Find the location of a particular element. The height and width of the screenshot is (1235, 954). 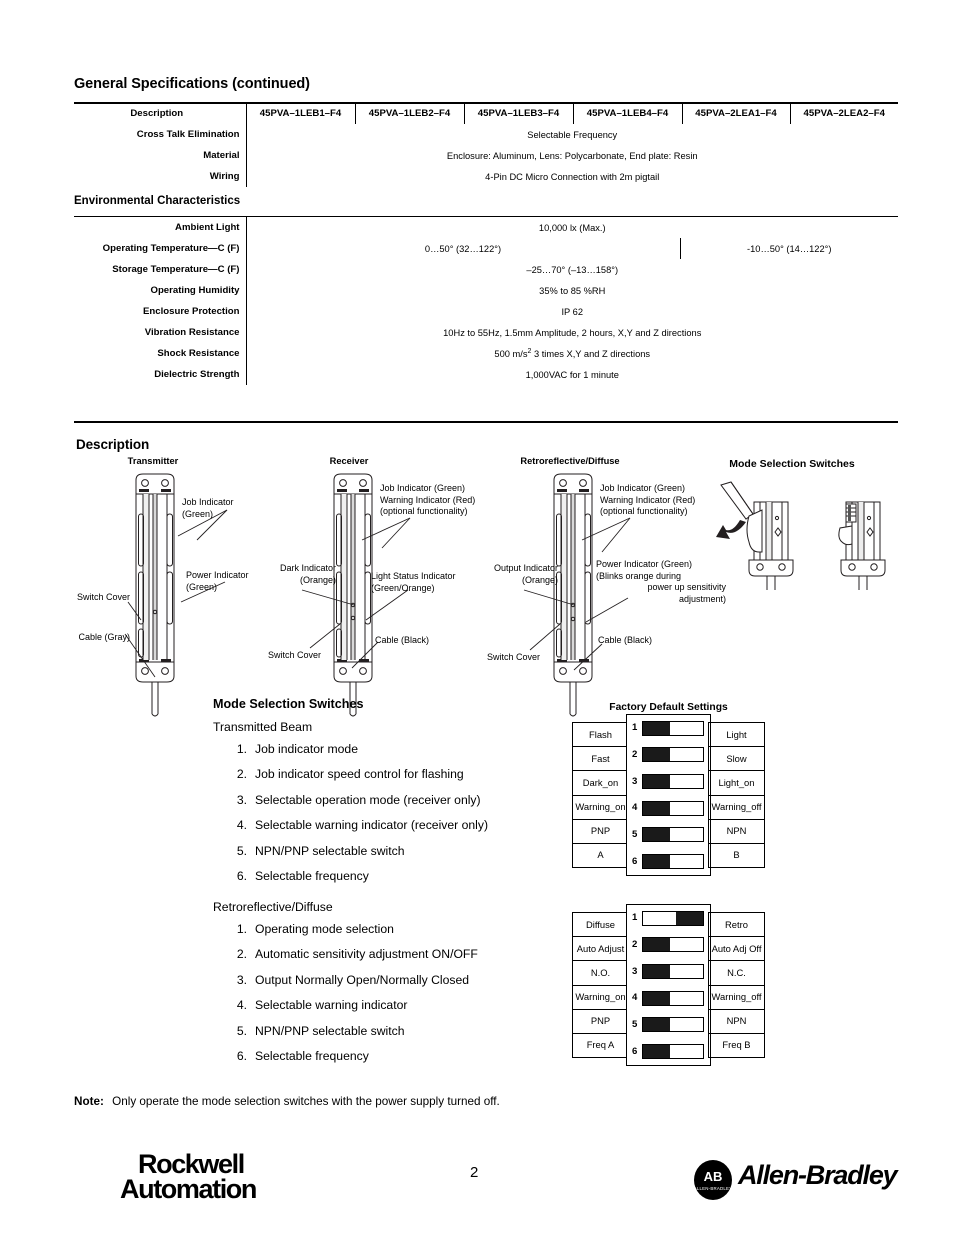

row-label: Dielectric Strength is located at coordinates (197, 374).